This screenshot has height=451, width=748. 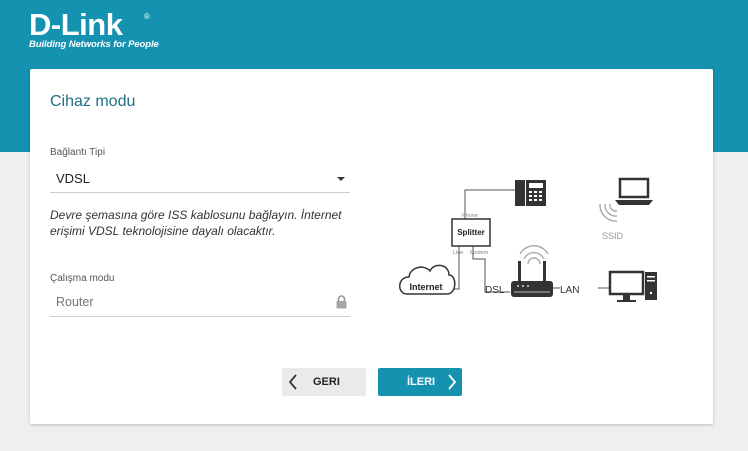 I want to click on logo-text: D-Link, so click(x=76, y=24).